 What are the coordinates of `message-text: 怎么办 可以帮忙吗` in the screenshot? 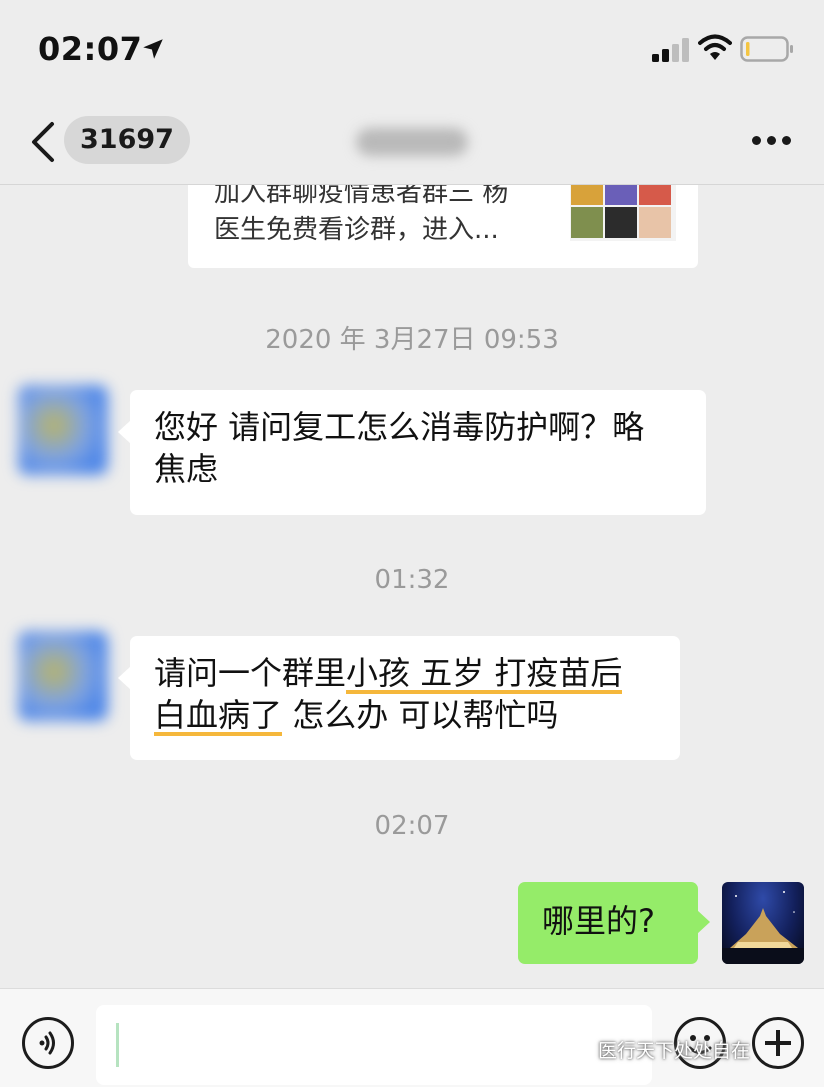 It's located at (420, 715).